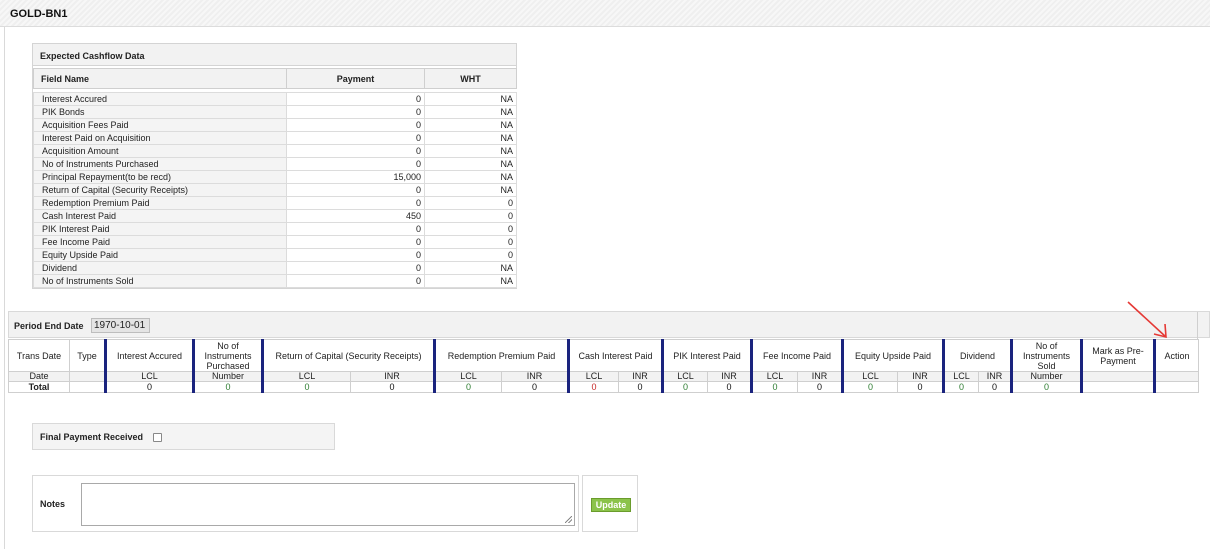 The height and width of the screenshot is (549, 1210). I want to click on resize-grip-icon, so click(568, 519).